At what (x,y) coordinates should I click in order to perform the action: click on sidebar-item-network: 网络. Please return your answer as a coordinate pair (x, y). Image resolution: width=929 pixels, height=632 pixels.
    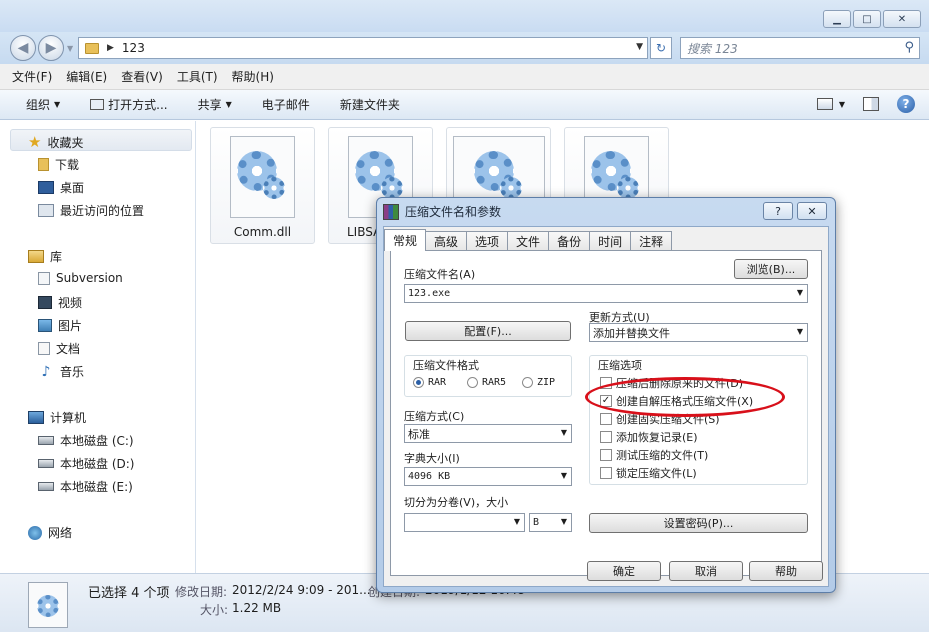
    Looking at the image, I should click on (50, 532).